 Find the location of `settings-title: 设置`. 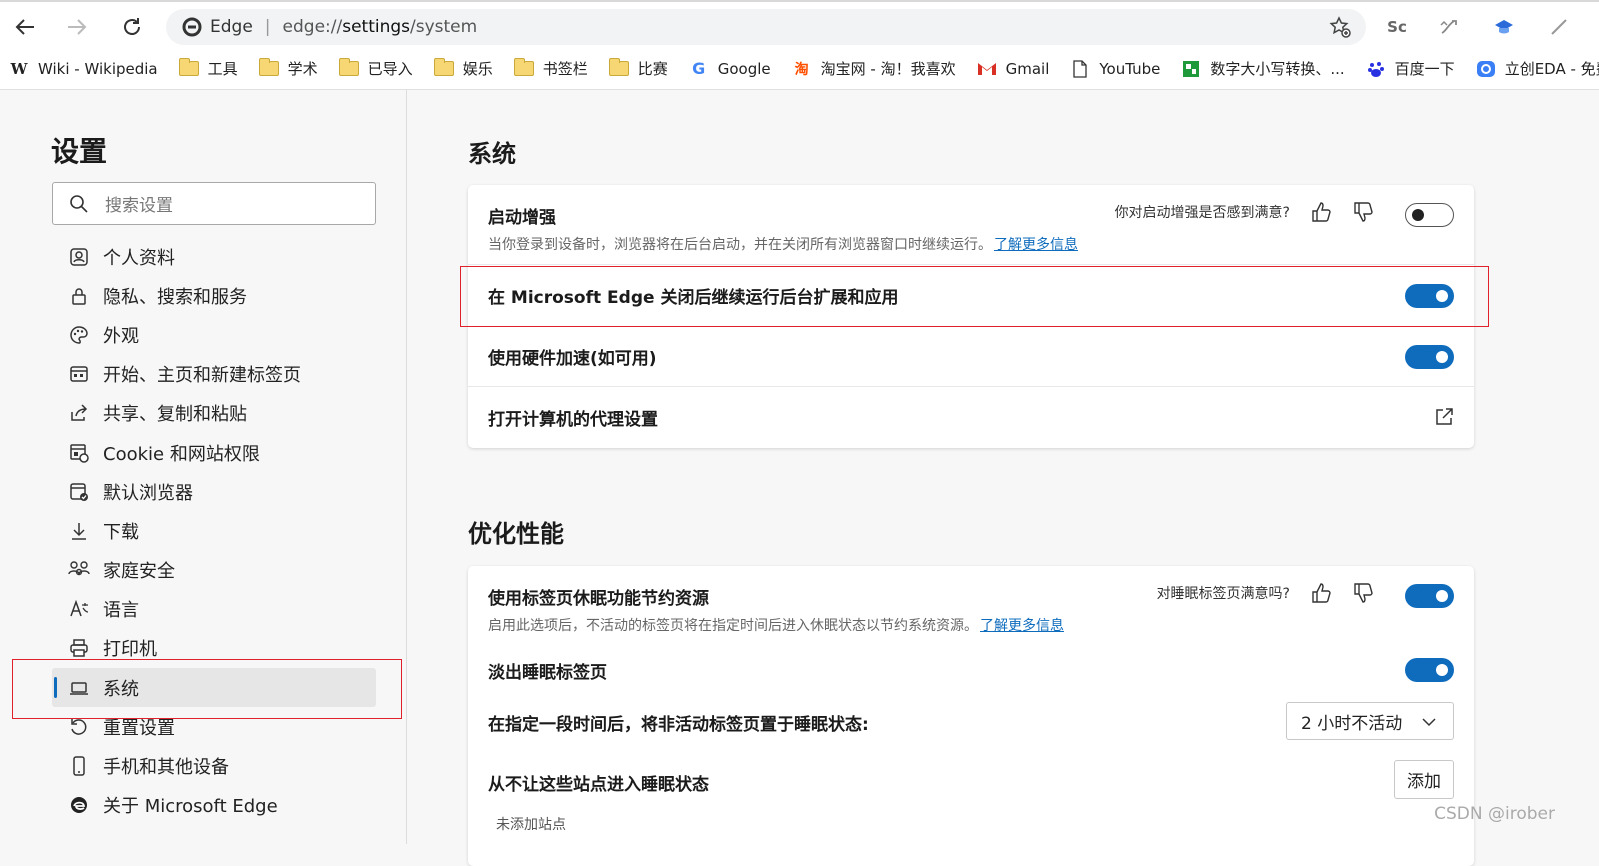

settings-title: 设置 is located at coordinates (79, 150).